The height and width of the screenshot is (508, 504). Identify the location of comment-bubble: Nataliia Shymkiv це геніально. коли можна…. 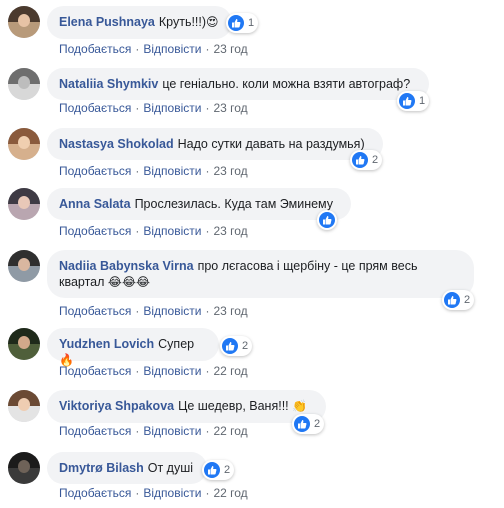
(238, 84).